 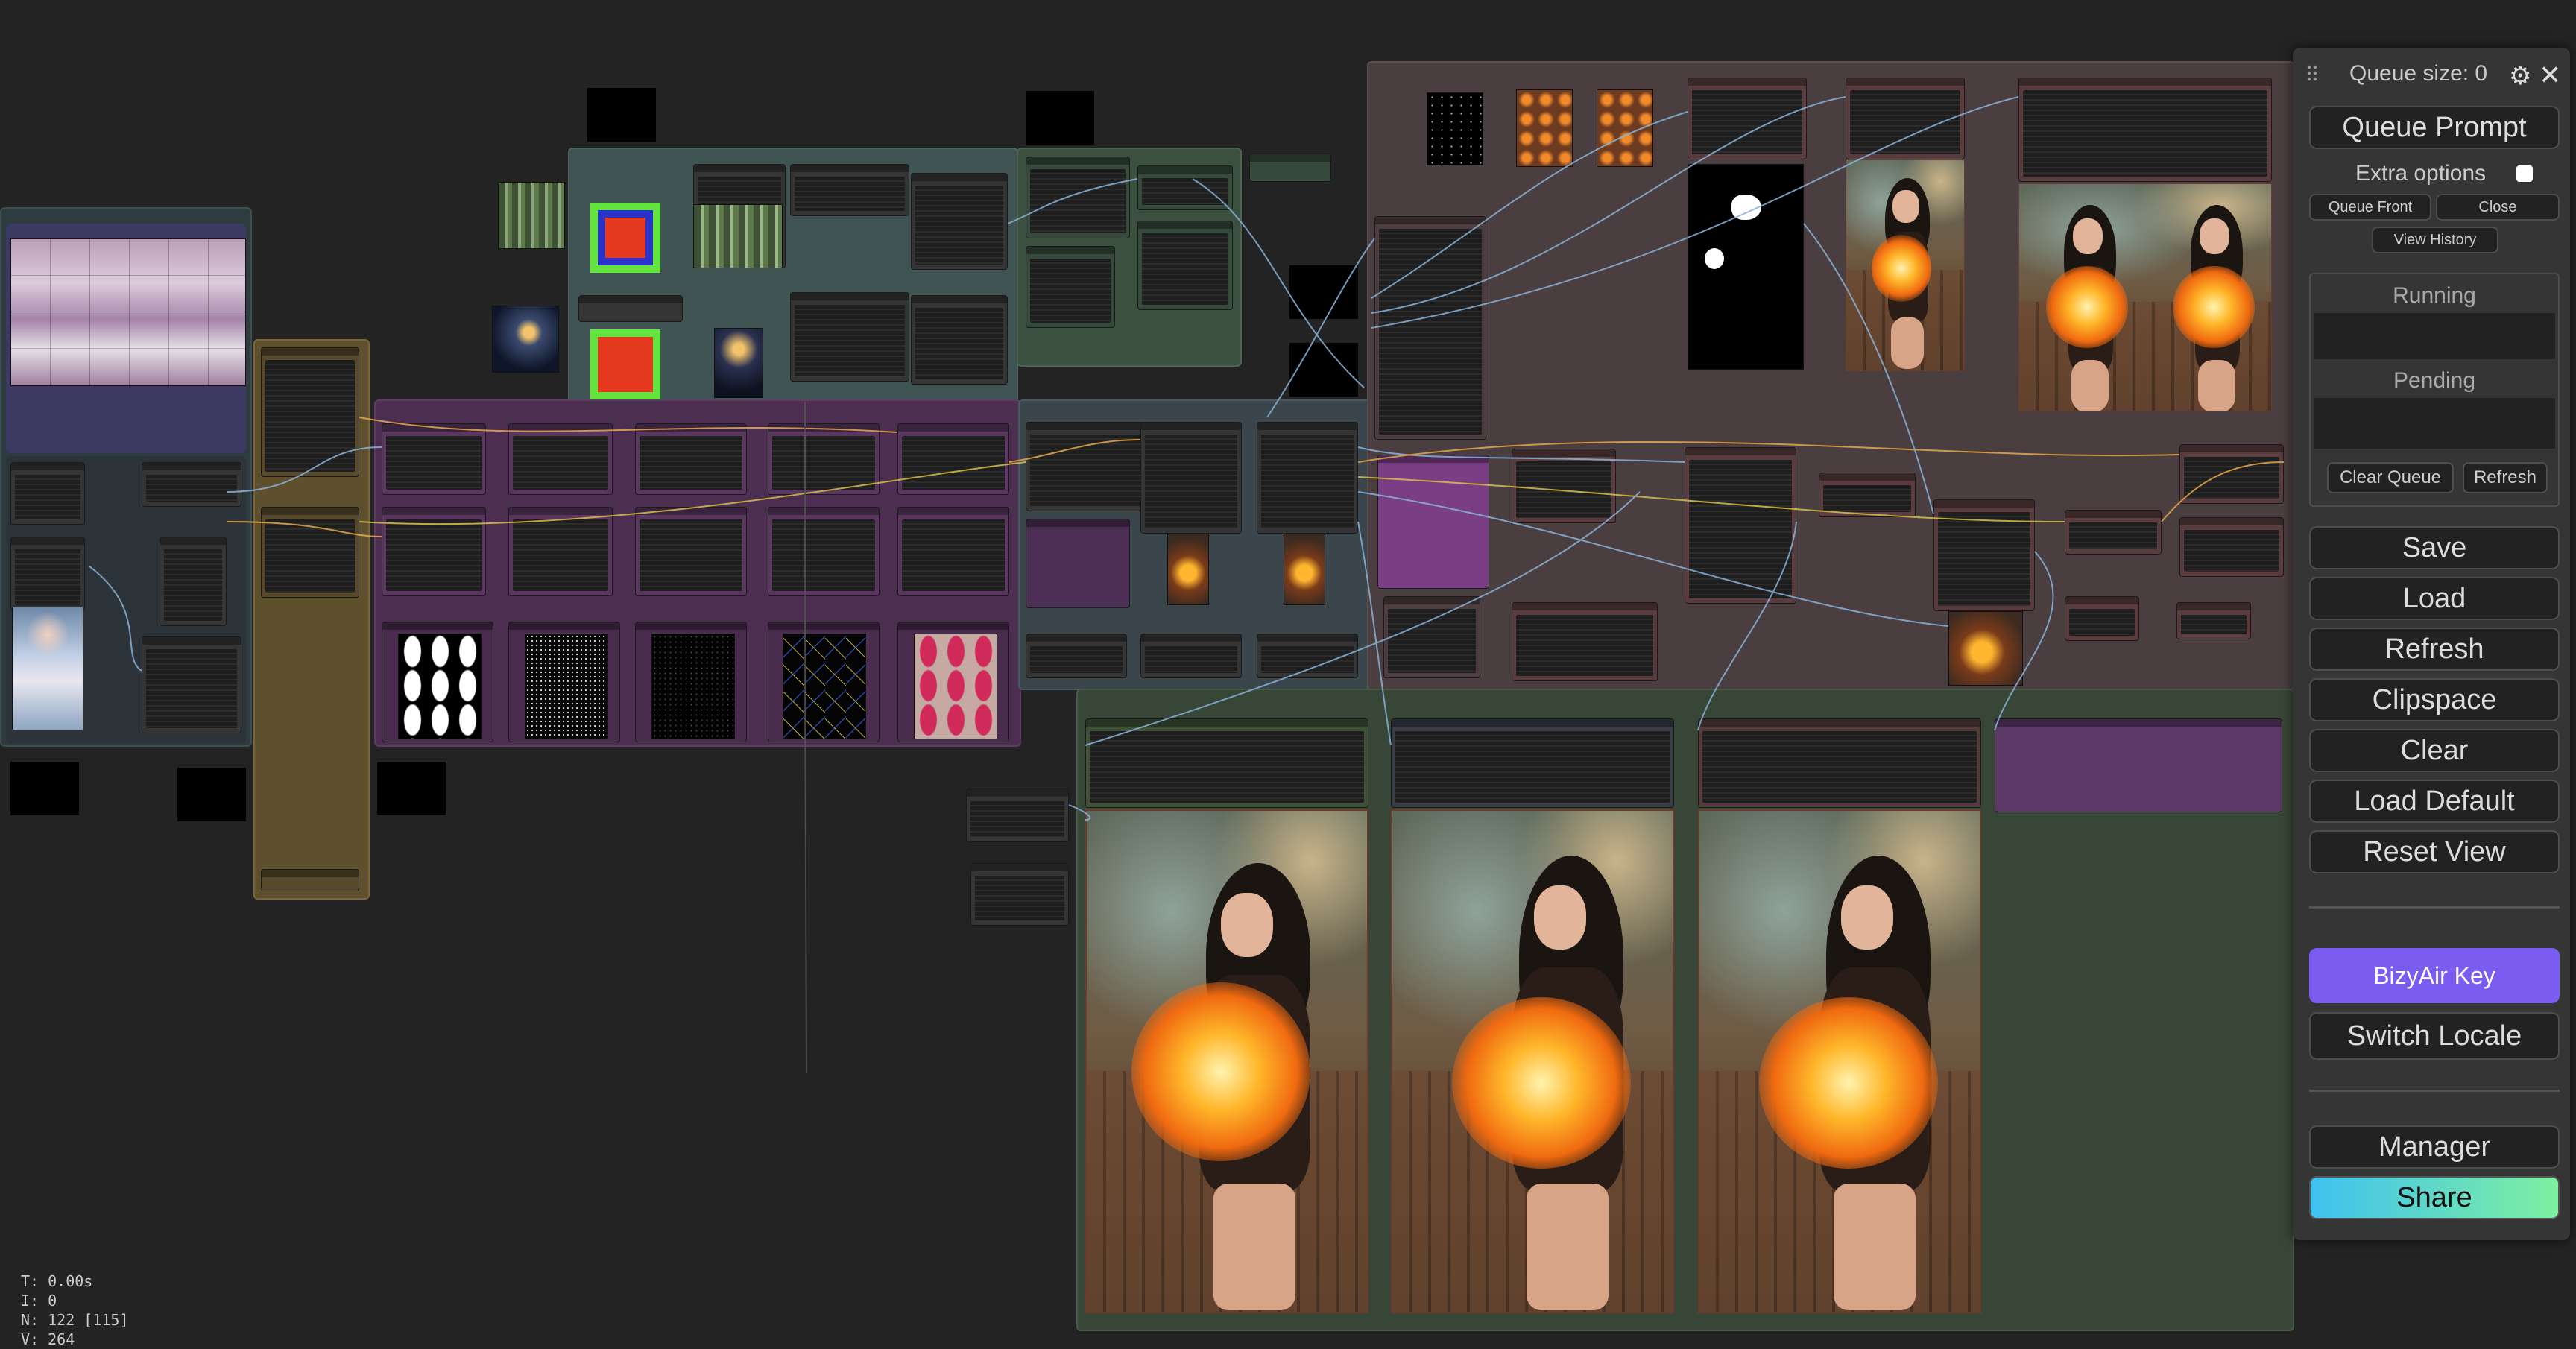 What do you see at coordinates (1746, 267) in the screenshot?
I see `face-mask-preview` at bounding box center [1746, 267].